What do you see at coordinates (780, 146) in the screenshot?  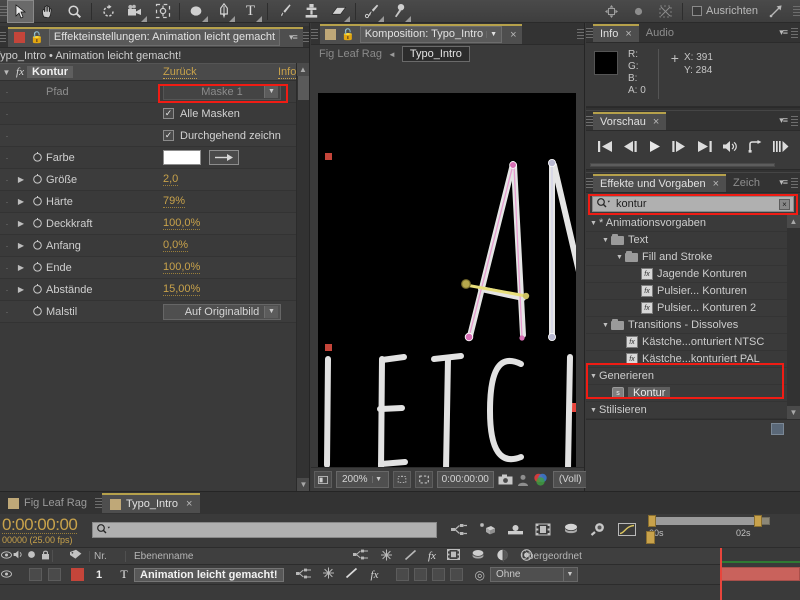 I see `ram-preview-button` at bounding box center [780, 146].